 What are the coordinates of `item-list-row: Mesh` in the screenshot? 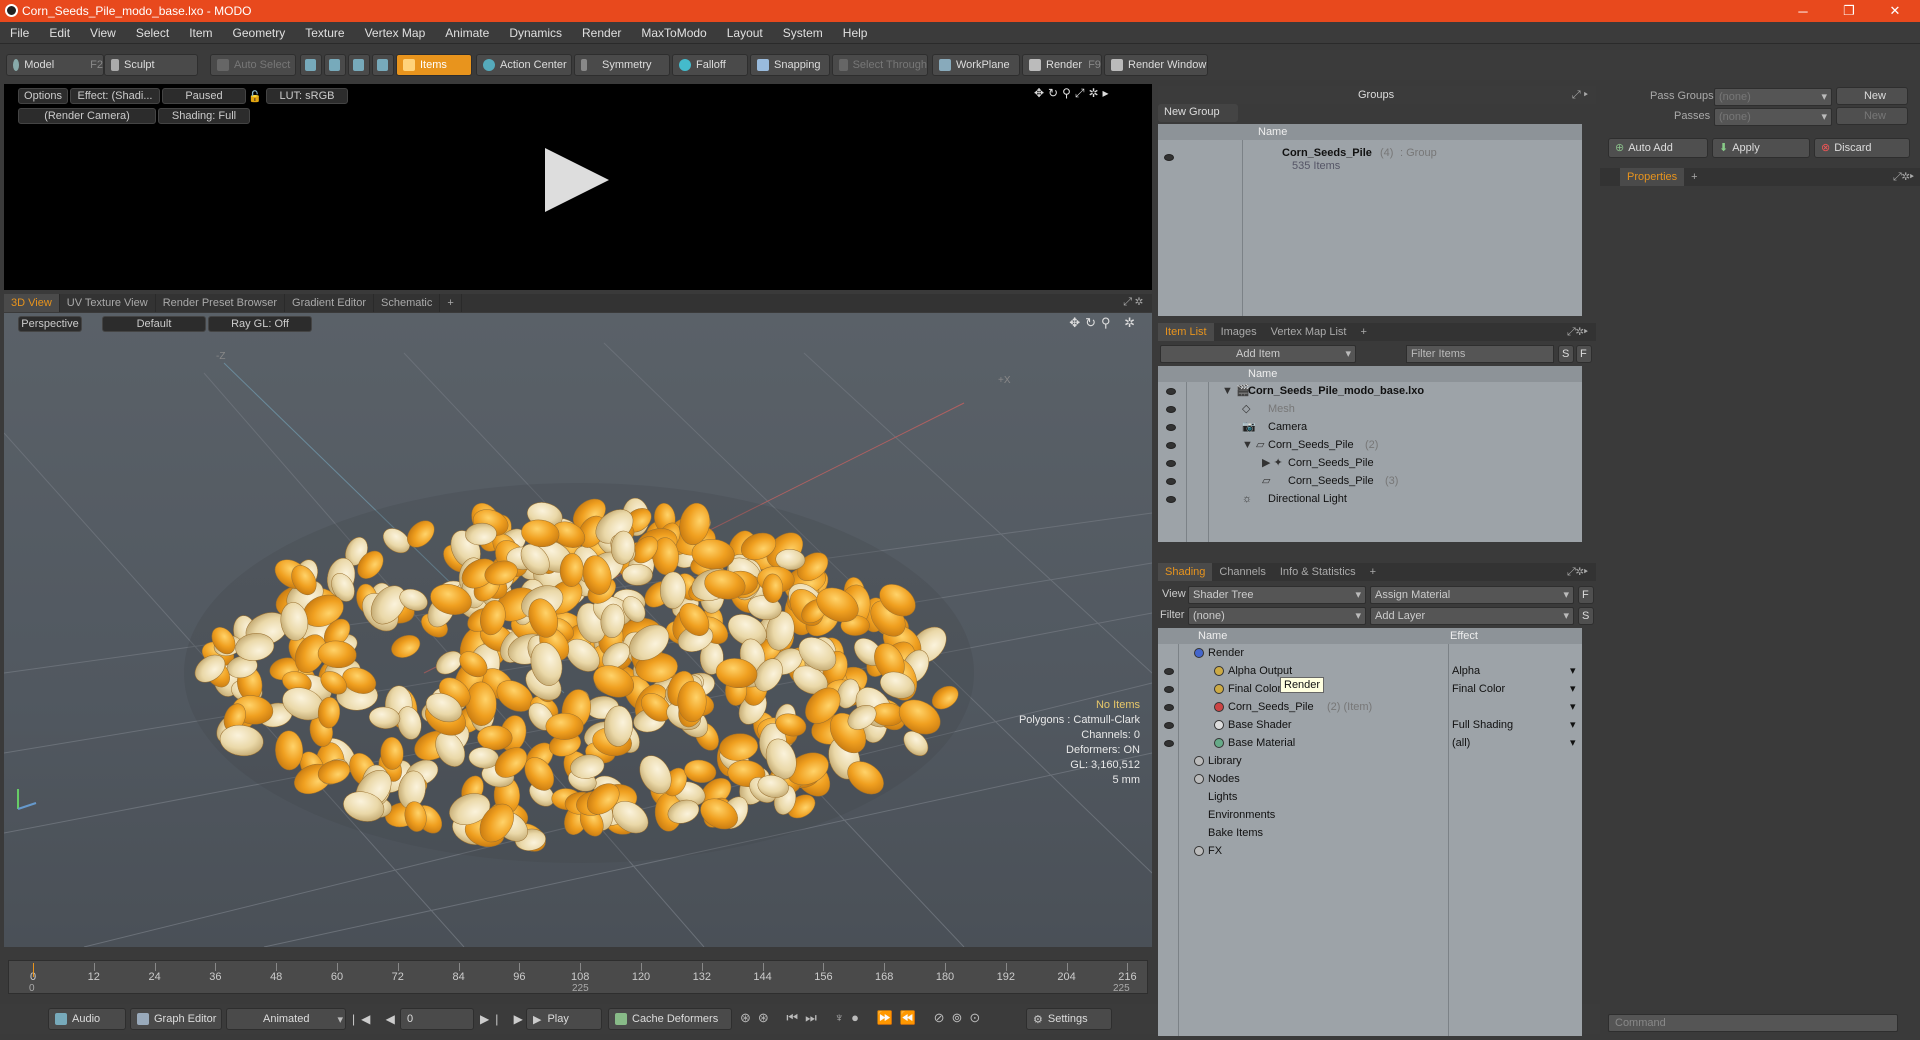 It's located at (1281, 409).